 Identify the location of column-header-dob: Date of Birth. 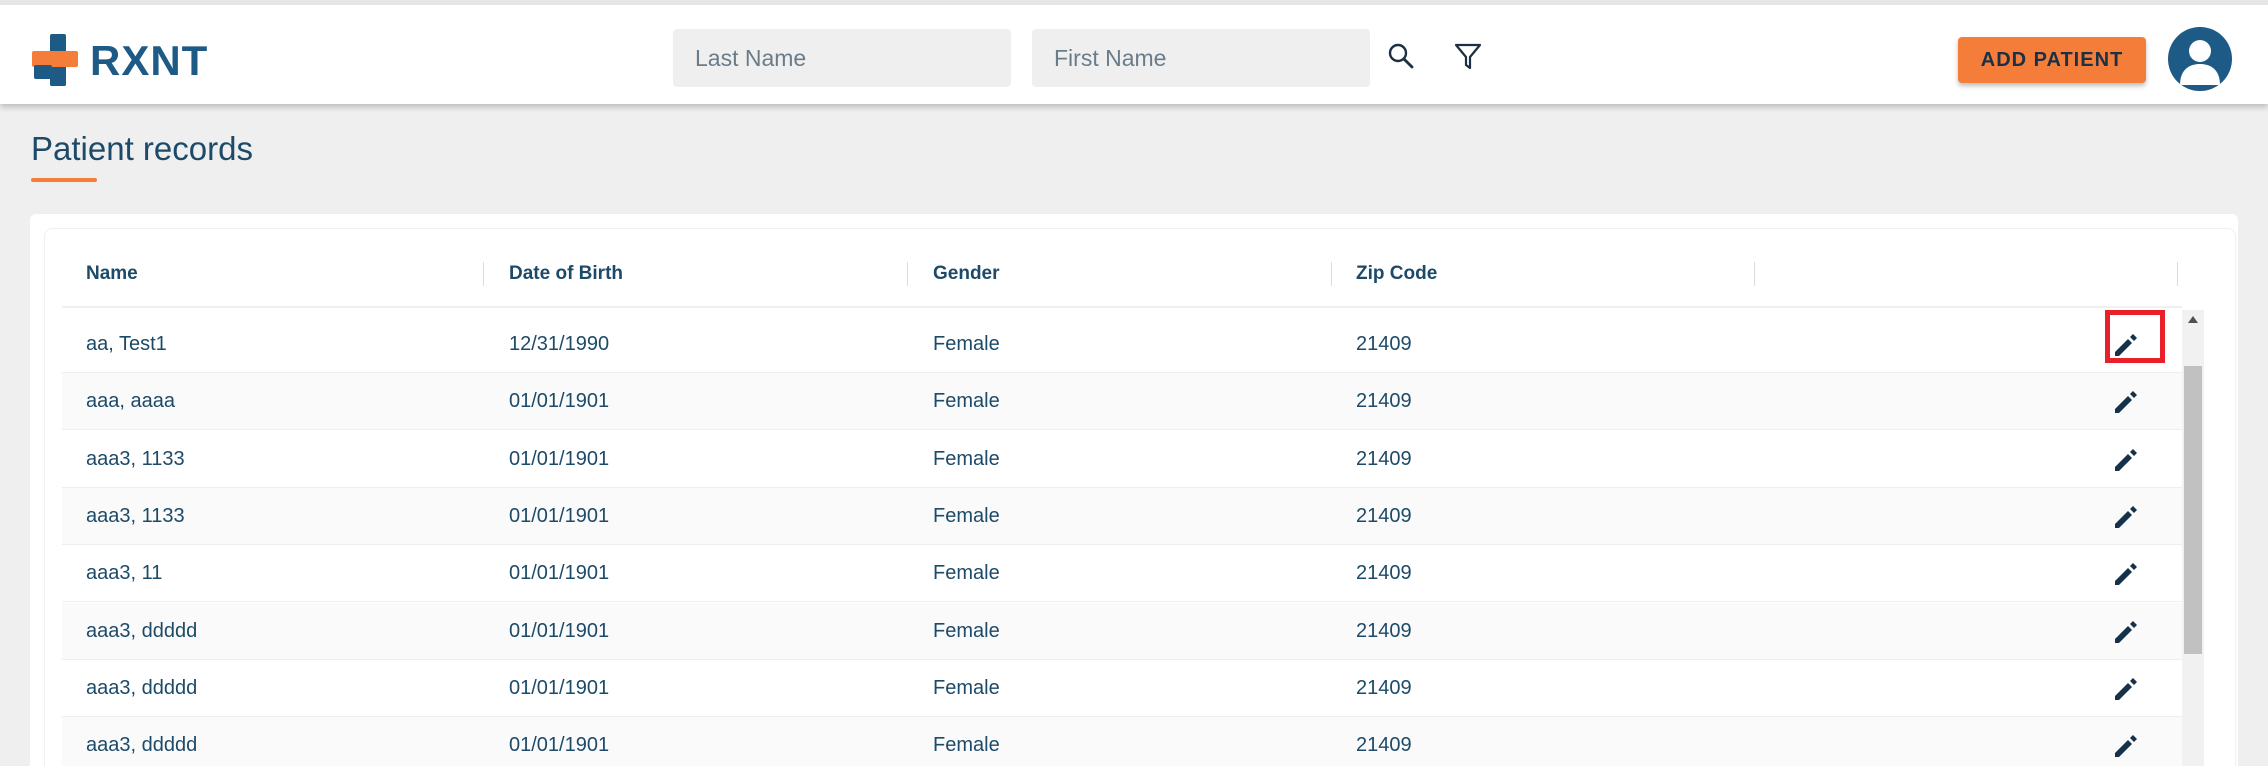
(566, 274).